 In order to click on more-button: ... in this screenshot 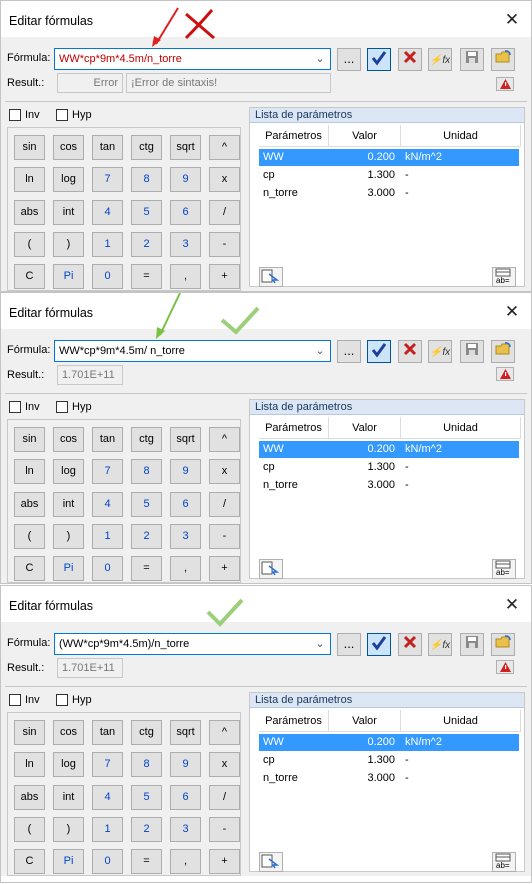, I will do `click(349, 351)`.